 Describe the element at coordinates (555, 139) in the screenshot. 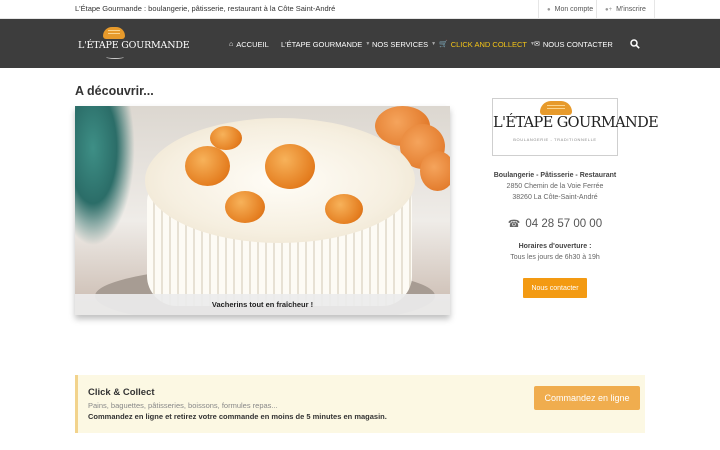

I see `sidebar-logo-subtext: BOULANGERIE - TRADITIONNELLE` at that location.